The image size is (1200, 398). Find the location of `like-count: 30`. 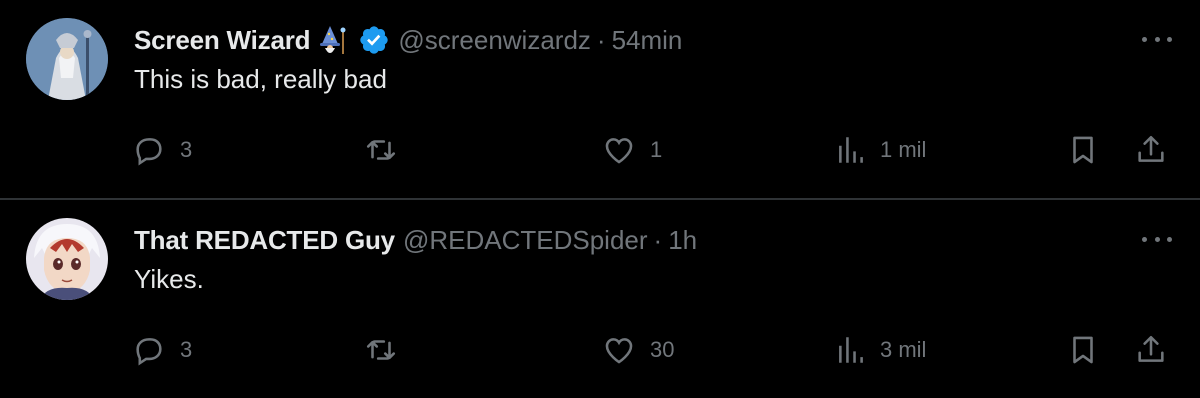

like-count: 30 is located at coordinates (662, 349).